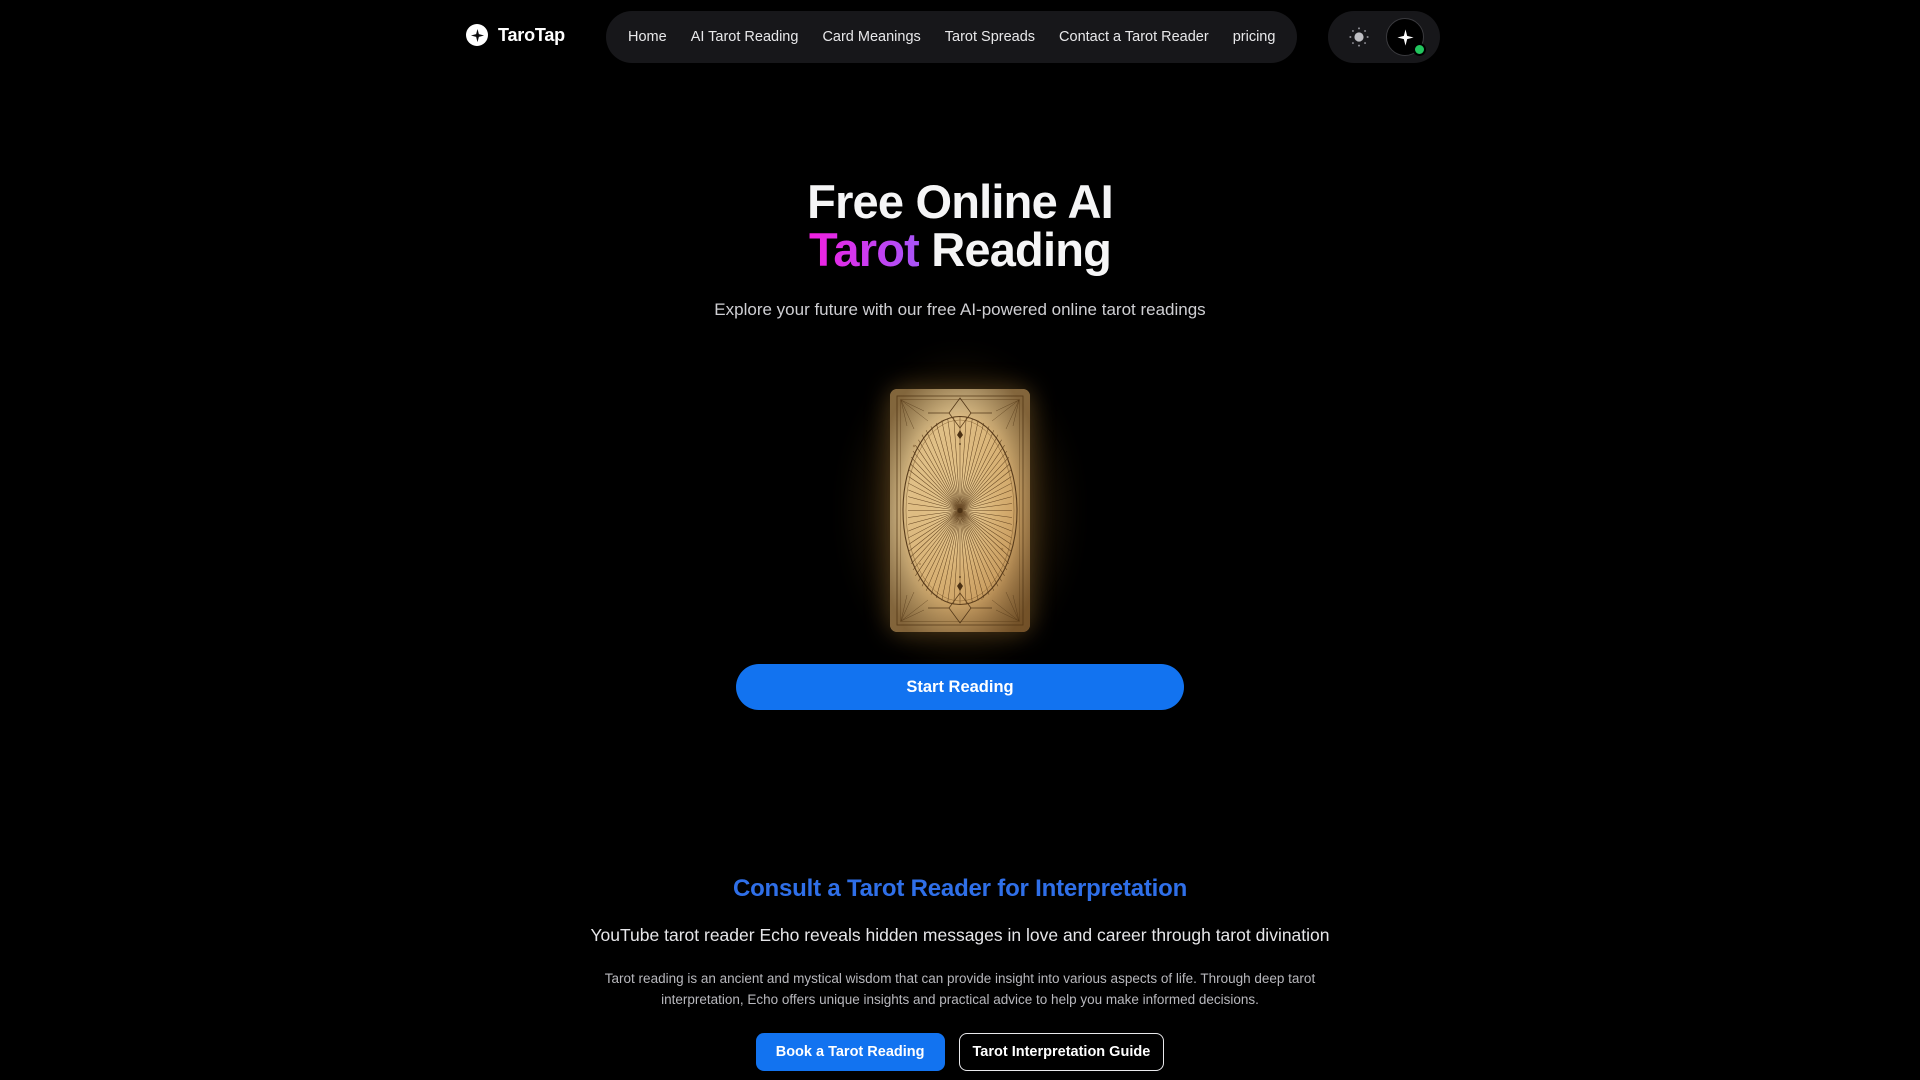  Describe the element at coordinates (850, 1052) in the screenshot. I see `book-a-tarot-reading-button: Book a Tarot Reading` at that location.